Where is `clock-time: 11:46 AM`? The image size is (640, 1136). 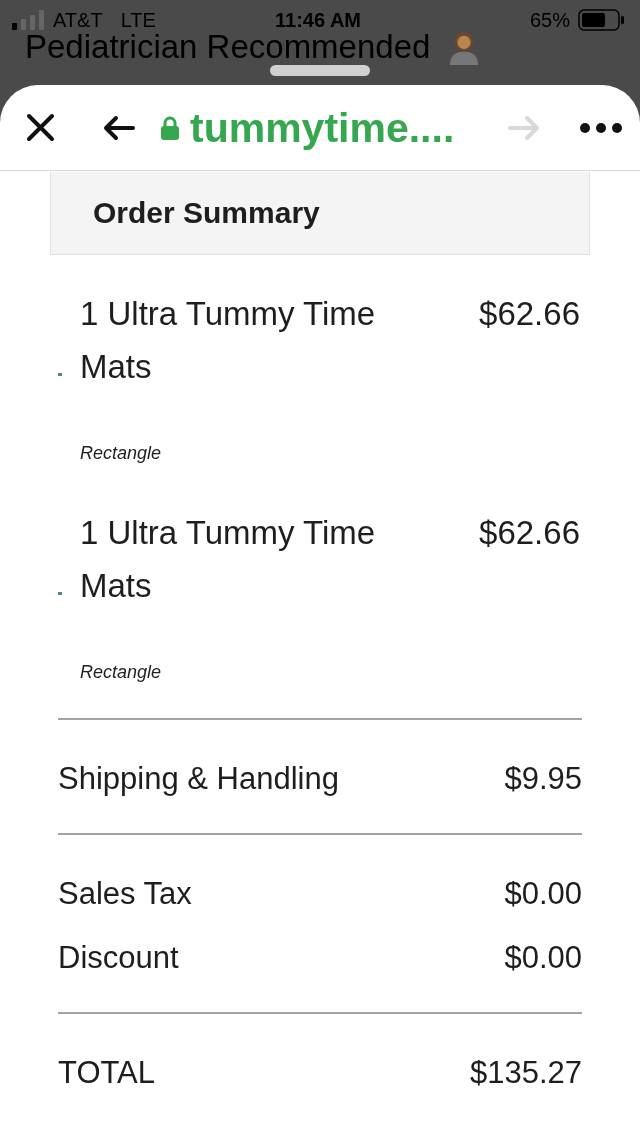 clock-time: 11:46 AM is located at coordinates (318, 20).